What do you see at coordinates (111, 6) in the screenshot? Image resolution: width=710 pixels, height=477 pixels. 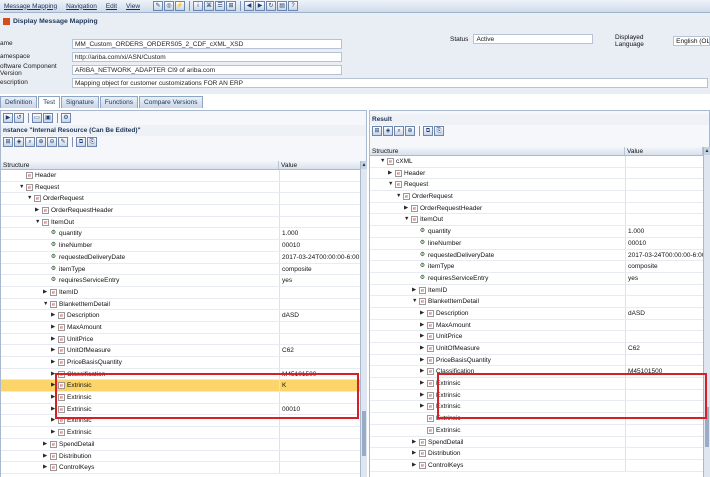 I see `menu-edit: Edit` at bounding box center [111, 6].